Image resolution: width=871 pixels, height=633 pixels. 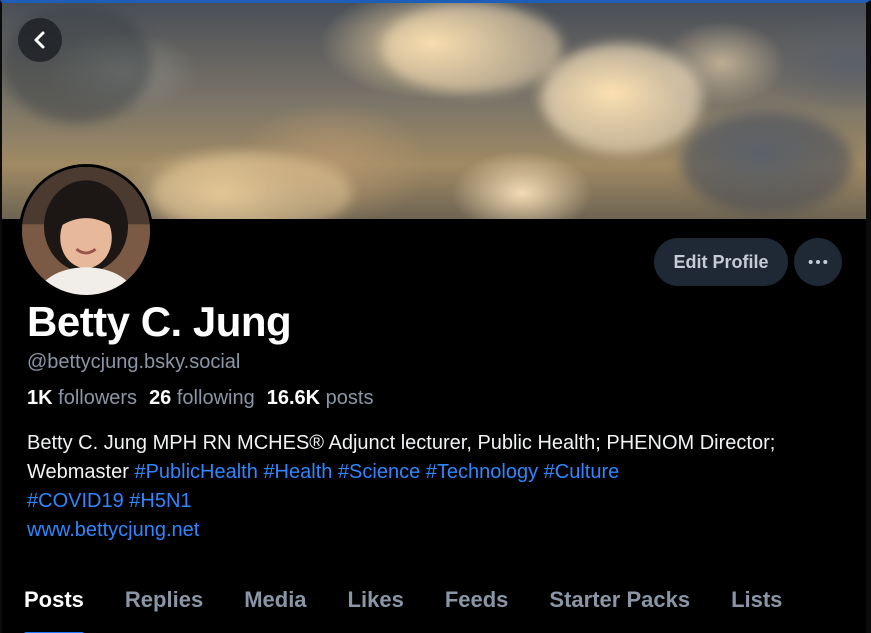 What do you see at coordinates (482, 472) in the screenshot?
I see `hashtag-link: #Technology` at bounding box center [482, 472].